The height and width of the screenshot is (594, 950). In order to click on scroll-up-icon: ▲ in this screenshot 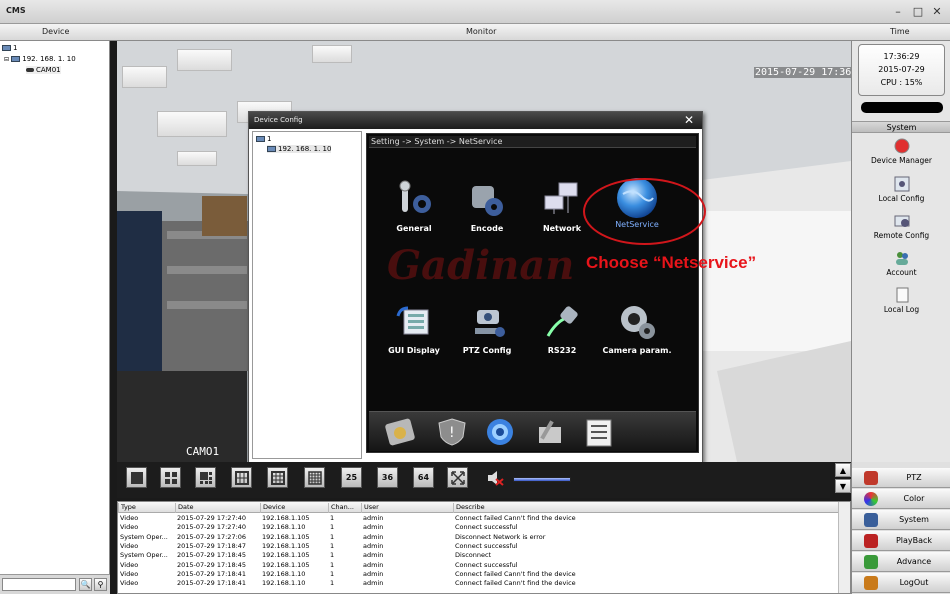, I will do `click(843, 470)`.